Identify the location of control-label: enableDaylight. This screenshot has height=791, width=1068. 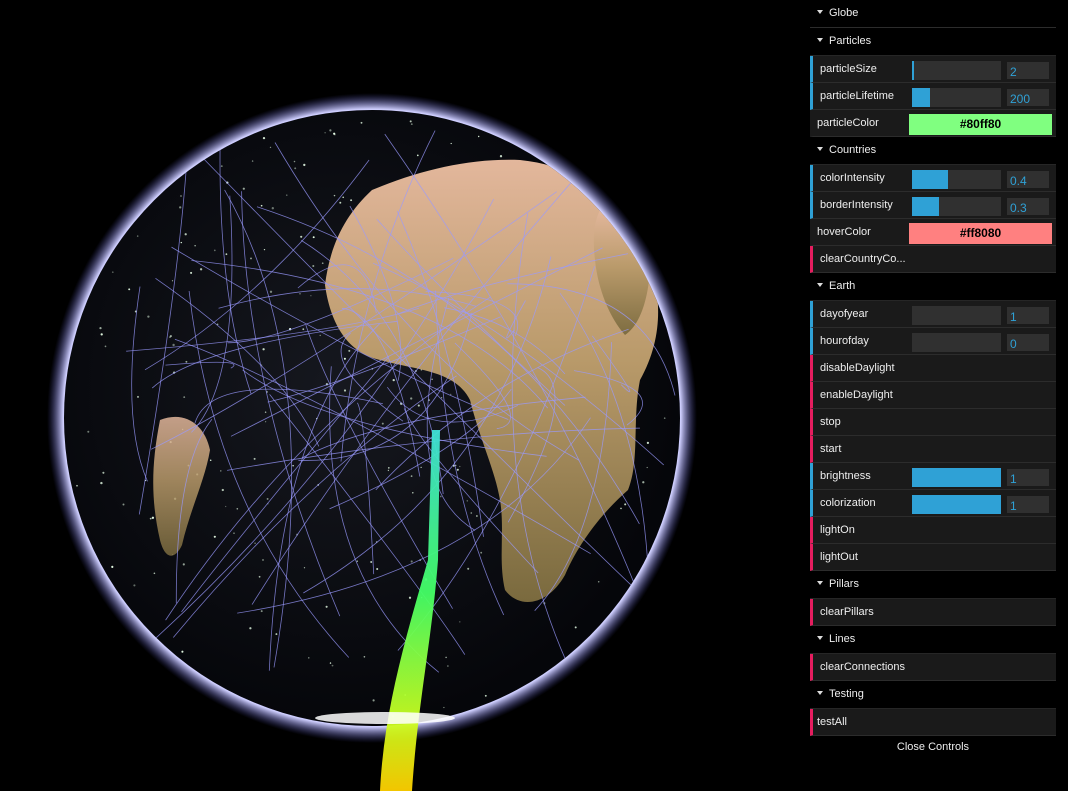
(856, 395).